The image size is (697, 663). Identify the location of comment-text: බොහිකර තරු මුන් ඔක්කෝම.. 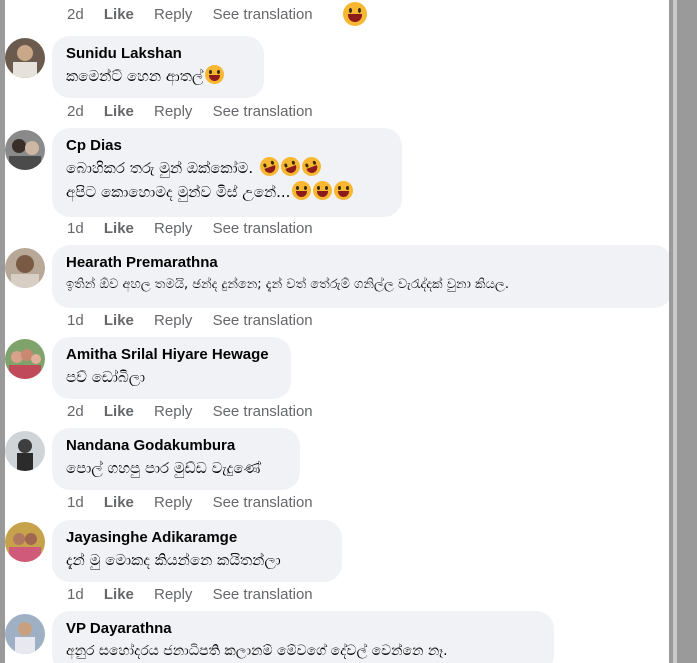
(160, 168).